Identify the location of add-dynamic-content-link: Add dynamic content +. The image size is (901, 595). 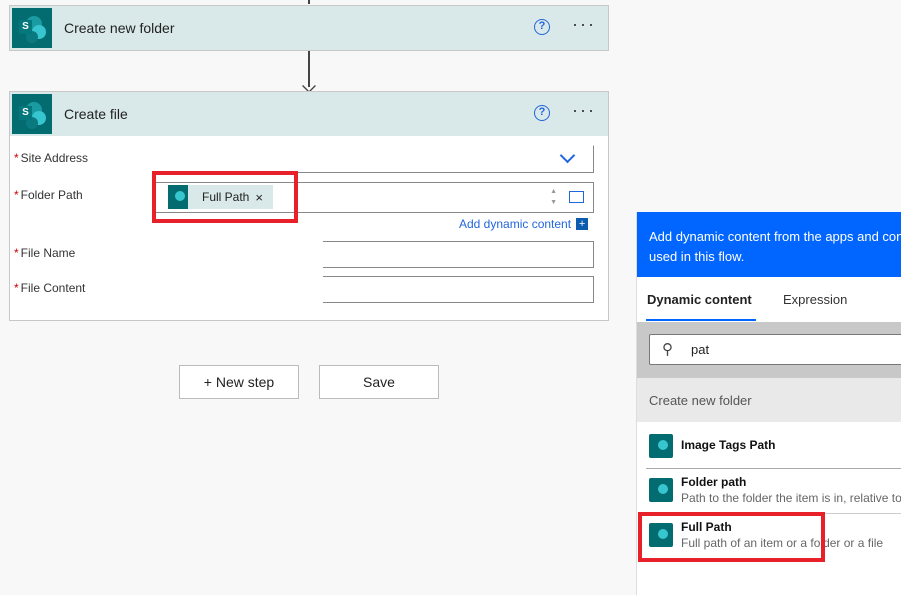
(524, 224).